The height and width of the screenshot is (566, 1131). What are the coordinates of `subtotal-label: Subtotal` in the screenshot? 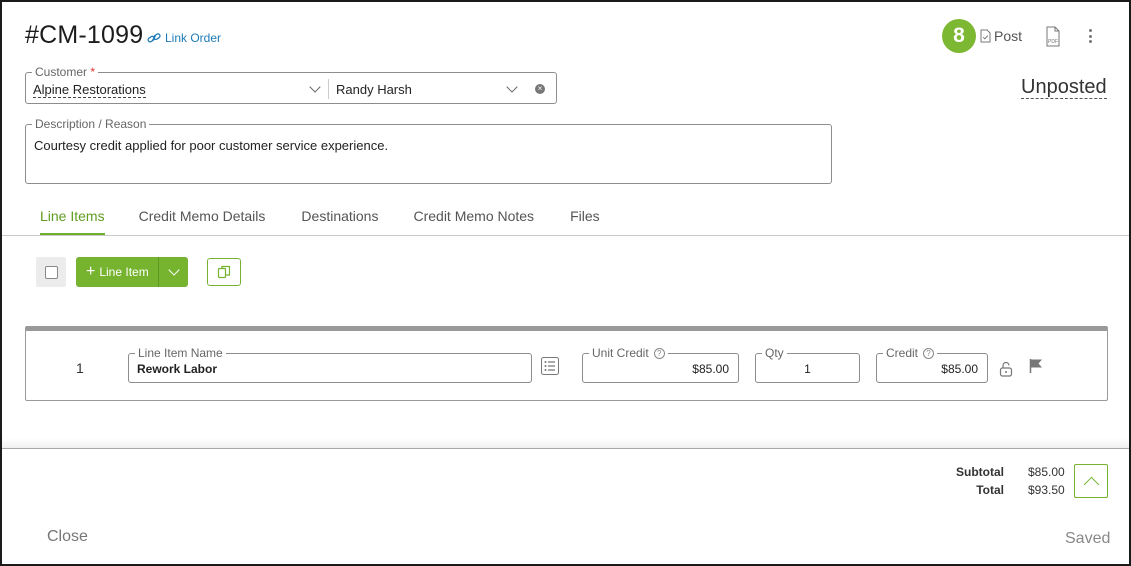 It's located at (980, 472).